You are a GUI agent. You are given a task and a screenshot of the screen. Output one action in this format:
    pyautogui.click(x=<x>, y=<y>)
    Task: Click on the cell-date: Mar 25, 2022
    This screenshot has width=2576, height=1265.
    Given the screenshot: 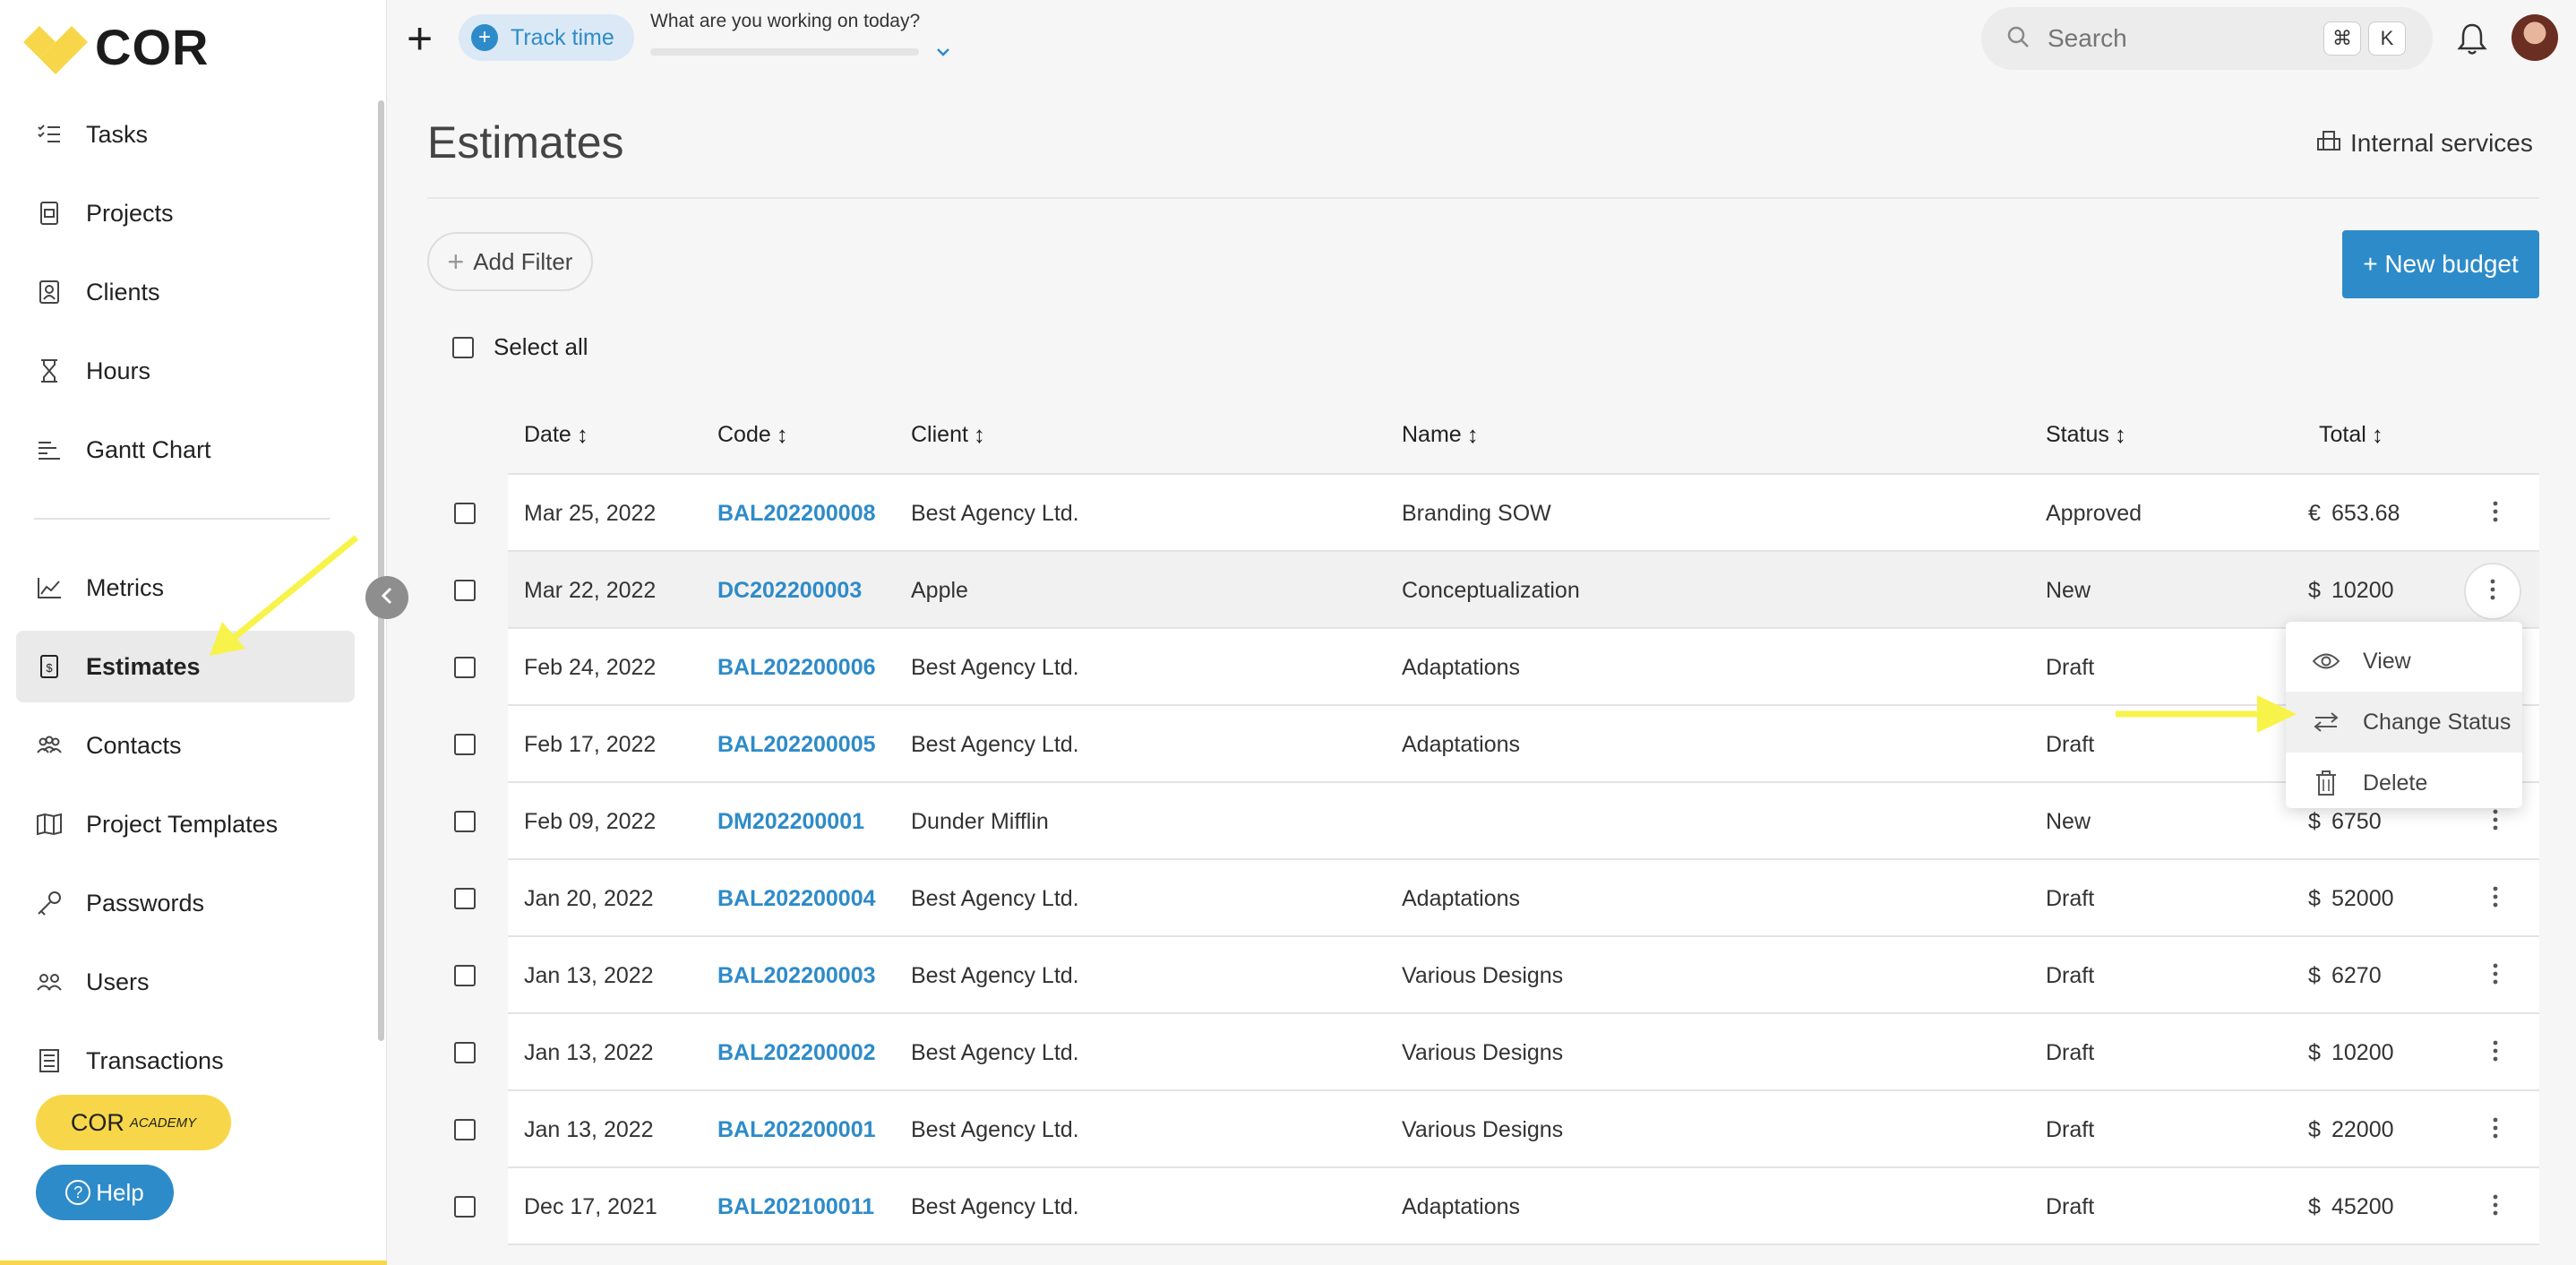 What is the action you would take?
    pyautogui.click(x=590, y=513)
    